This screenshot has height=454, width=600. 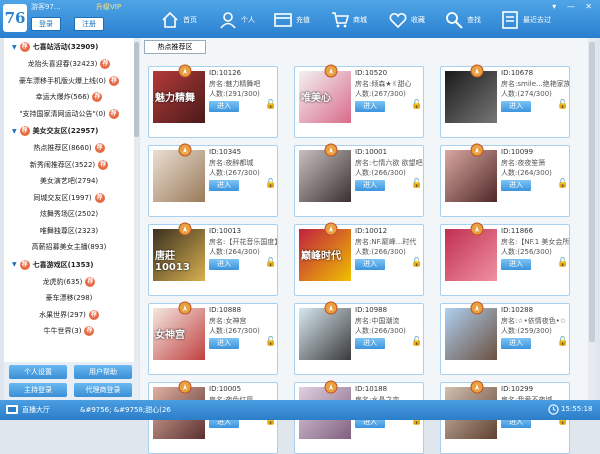 What do you see at coordinates (69, 97) in the screenshot?
I see `sidebar-item: 幸运大爆炸(566) 荐` at bounding box center [69, 97].